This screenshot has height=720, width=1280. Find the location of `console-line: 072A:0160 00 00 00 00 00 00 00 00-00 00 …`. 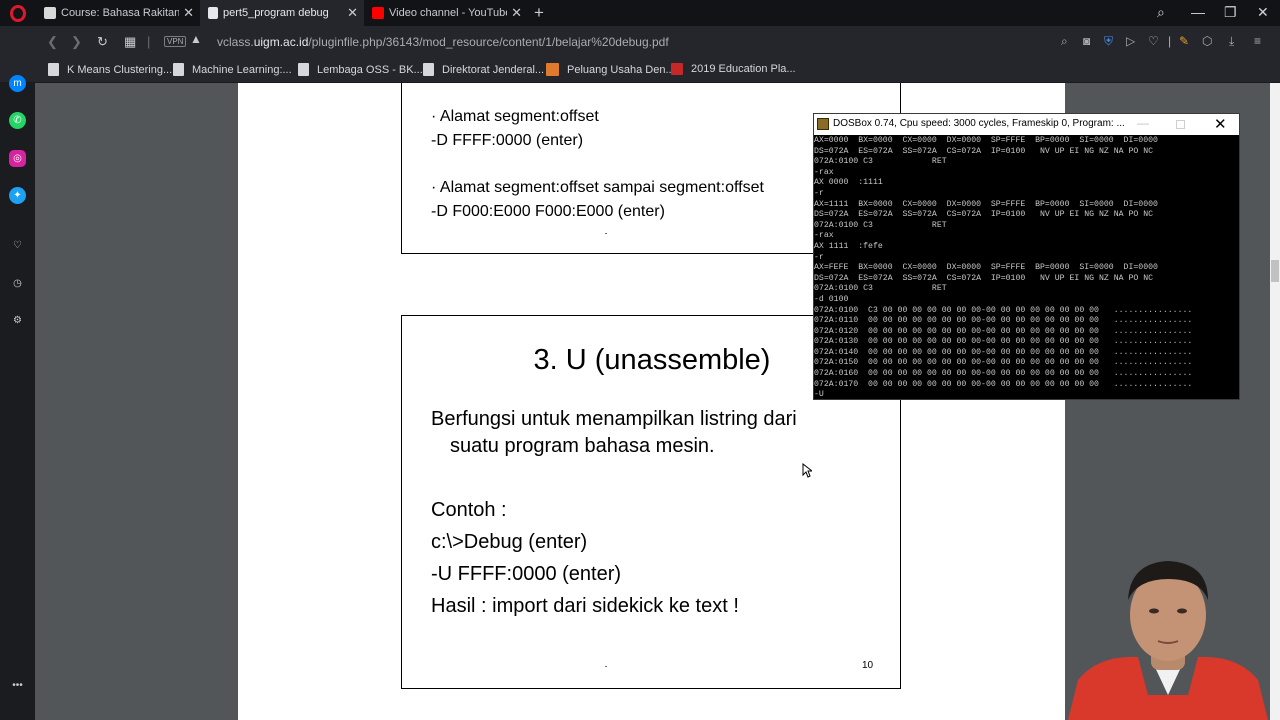

console-line: 072A:0160 00 00 00 00 00 00 00 00-00 00 … is located at coordinates (1003, 374).